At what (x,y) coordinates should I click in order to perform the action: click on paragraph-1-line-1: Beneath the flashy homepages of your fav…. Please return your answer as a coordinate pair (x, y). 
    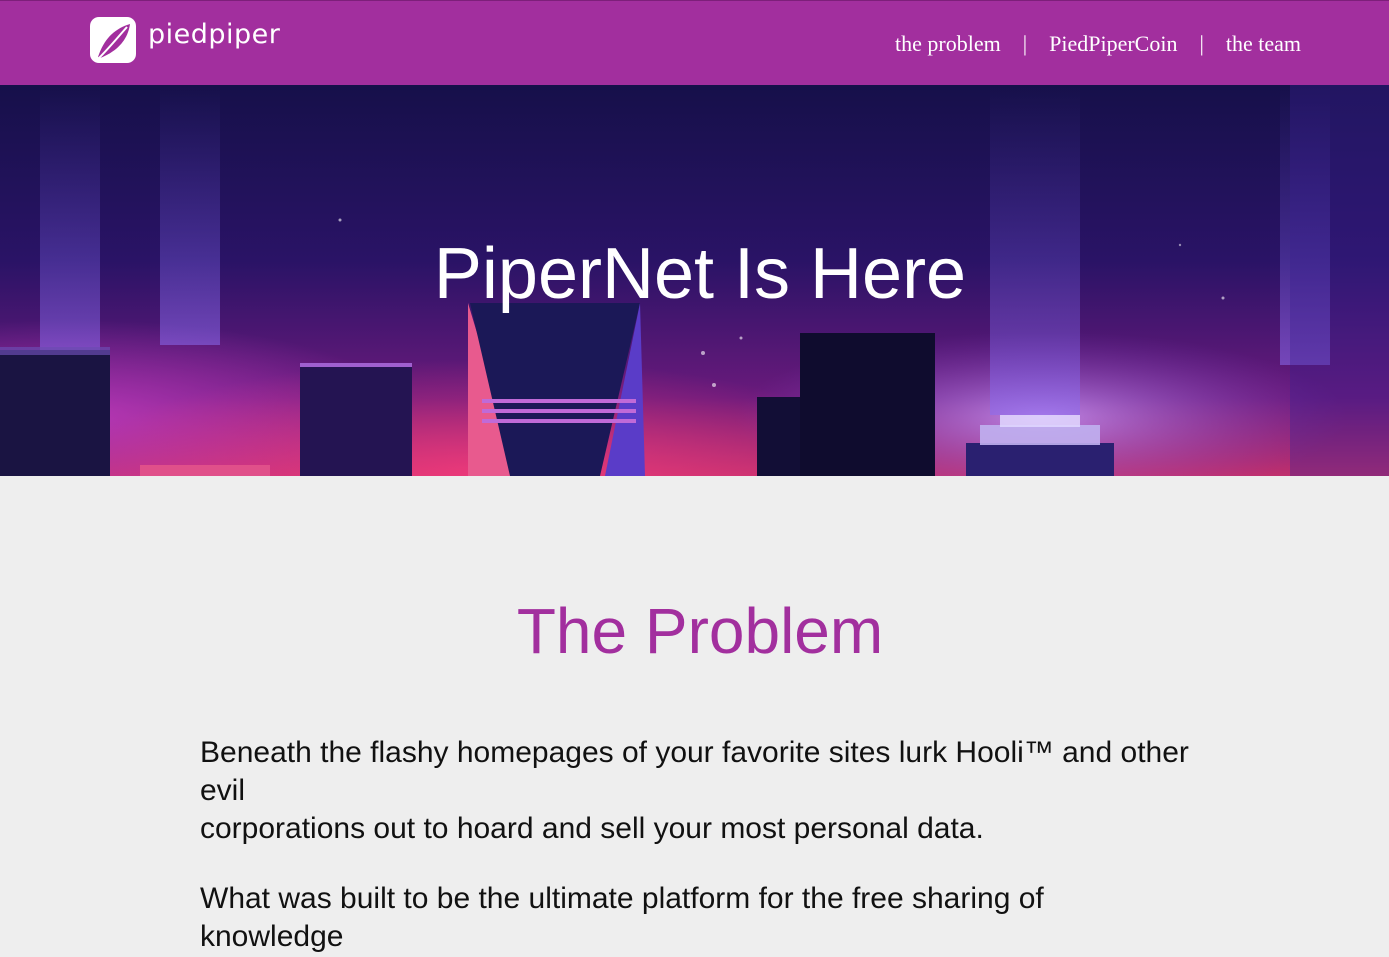
    Looking at the image, I should click on (694, 771).